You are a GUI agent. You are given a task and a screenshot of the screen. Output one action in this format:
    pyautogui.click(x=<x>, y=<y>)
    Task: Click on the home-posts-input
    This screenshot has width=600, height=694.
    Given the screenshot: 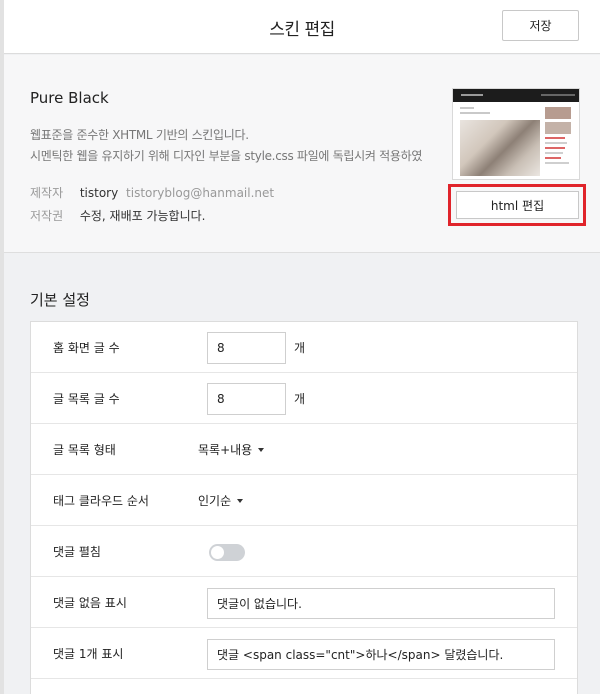 What is the action you would take?
    pyautogui.click(x=246, y=348)
    